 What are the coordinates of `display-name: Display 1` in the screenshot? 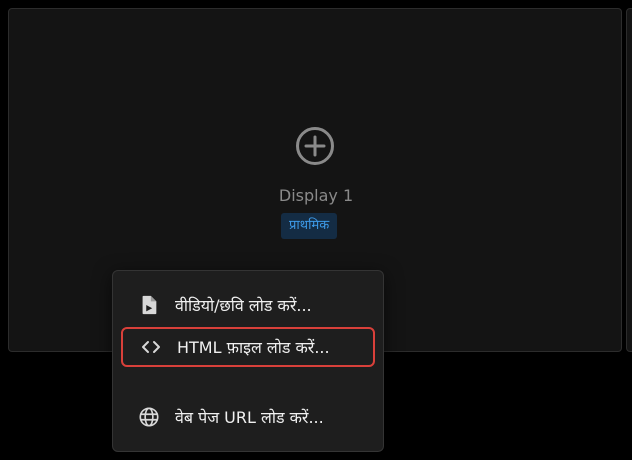 It's located at (316, 195).